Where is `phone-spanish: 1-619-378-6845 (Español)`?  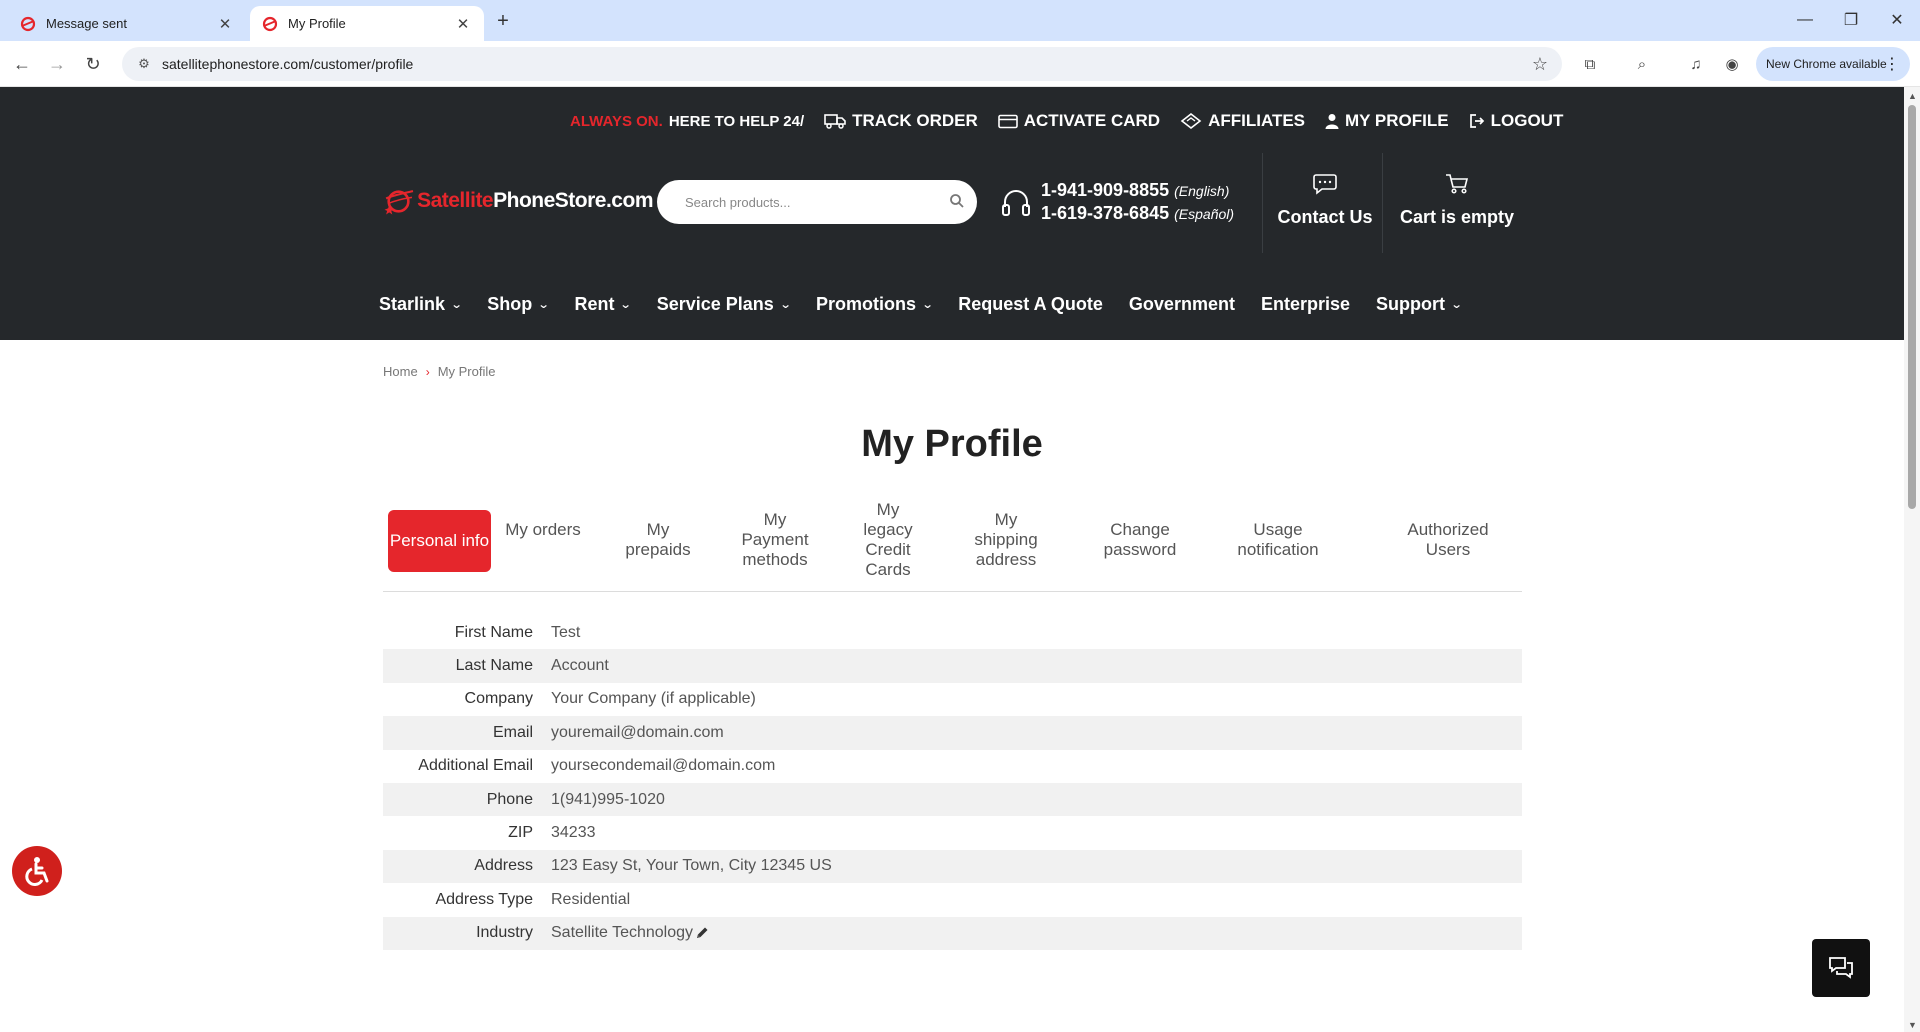
phone-spanish: 1-619-378-6845 (Español) is located at coordinates (1137, 213).